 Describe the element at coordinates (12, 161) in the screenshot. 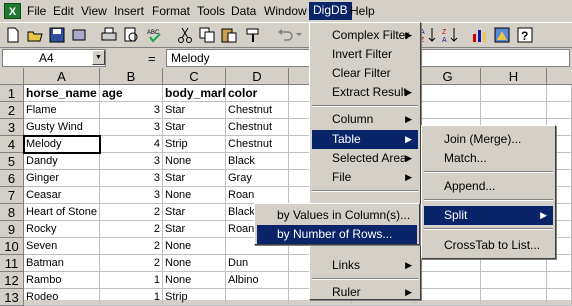

I see `row-header: 5` at that location.